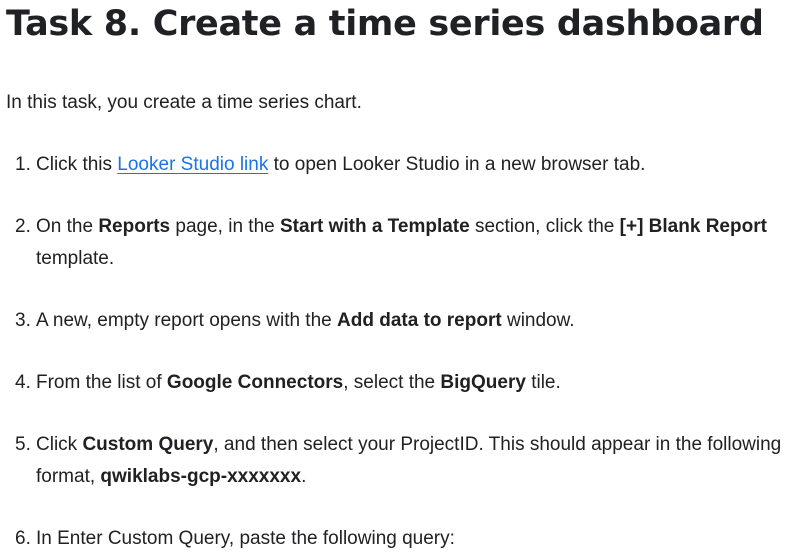 The width and height of the screenshot is (807, 560). I want to click on text-run: template., so click(75, 258).